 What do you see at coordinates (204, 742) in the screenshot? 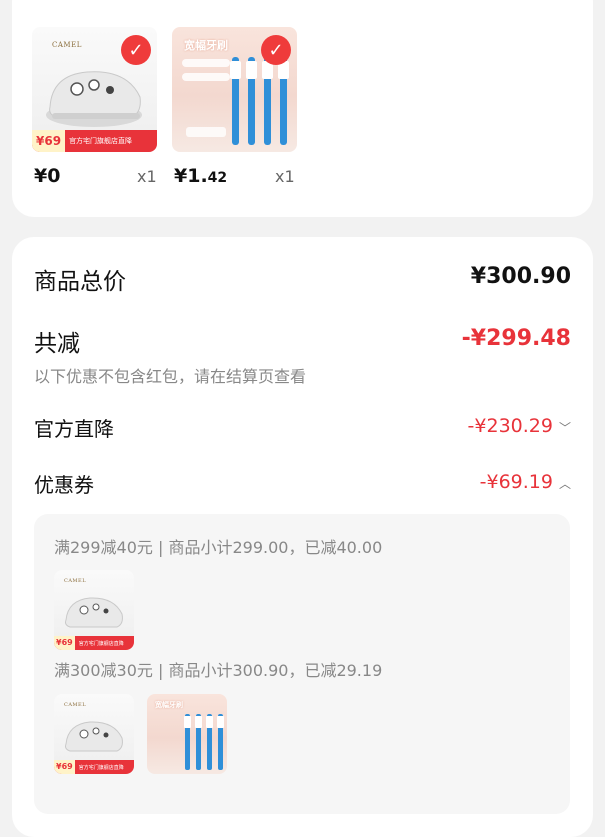
I see `toothbrush-image` at bounding box center [204, 742].